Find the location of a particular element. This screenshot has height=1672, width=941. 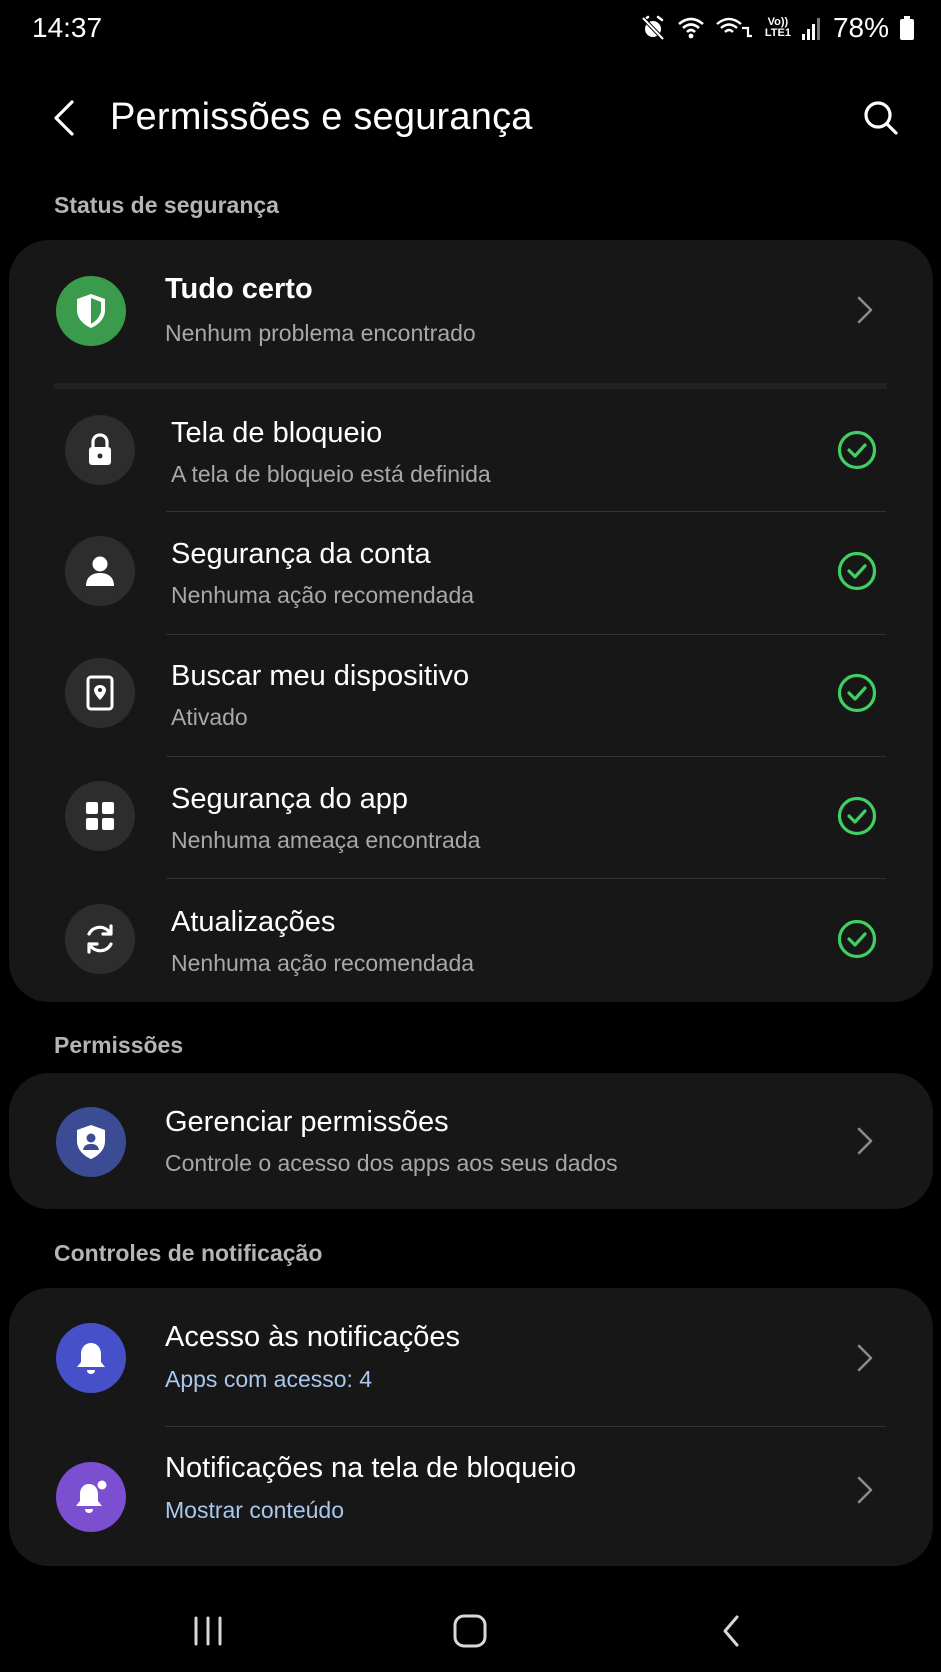

notification-access-subtitle: Apps com acesso: 4 is located at coordinates (269, 1379).